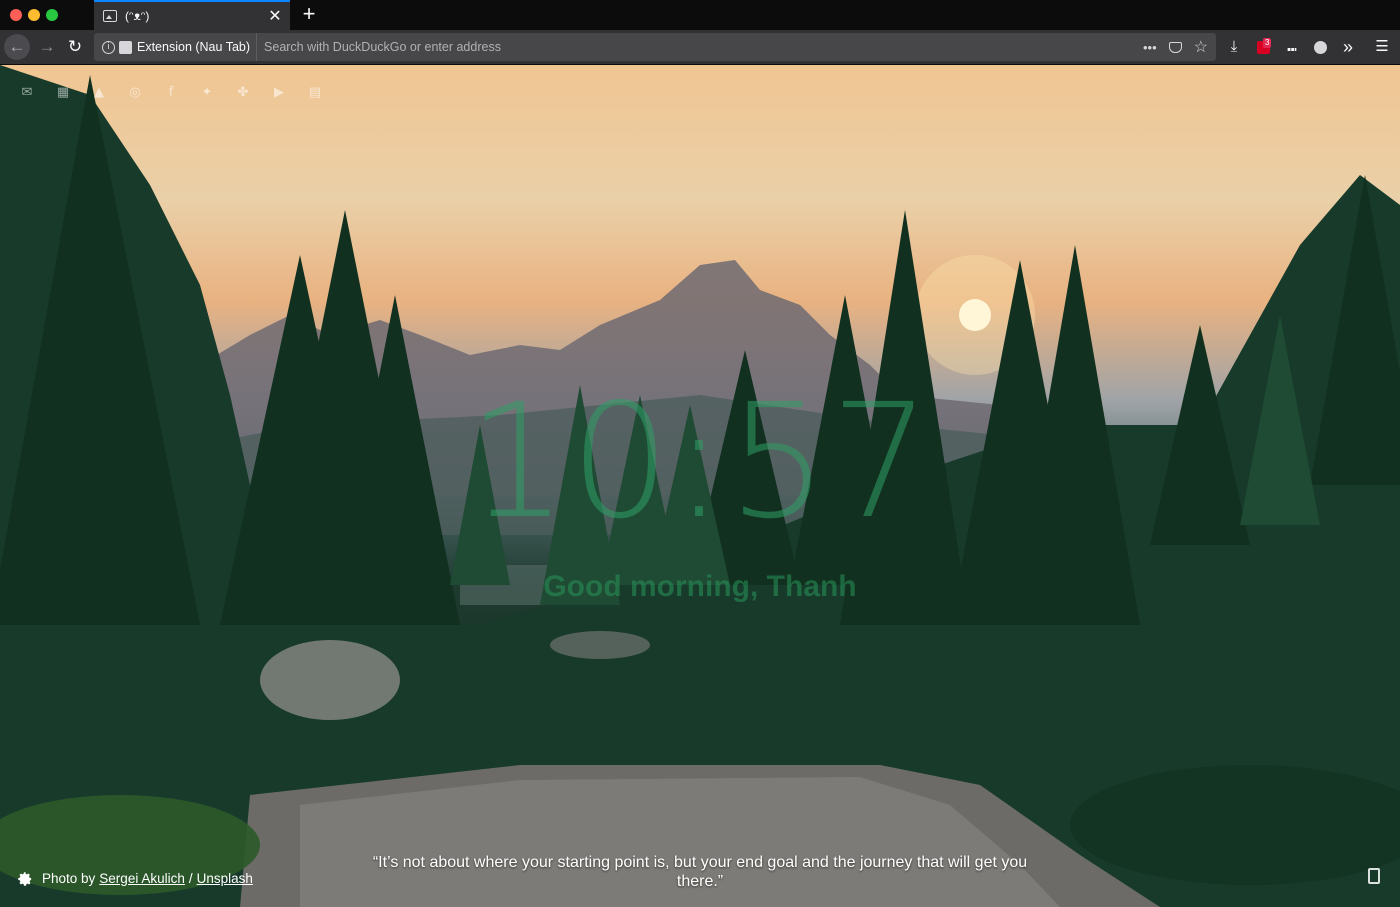 Image resolution: width=1400 pixels, height=907 pixels. Describe the element at coordinates (1201, 47) in the screenshot. I see `bookmark-star-icon: ☆` at that location.